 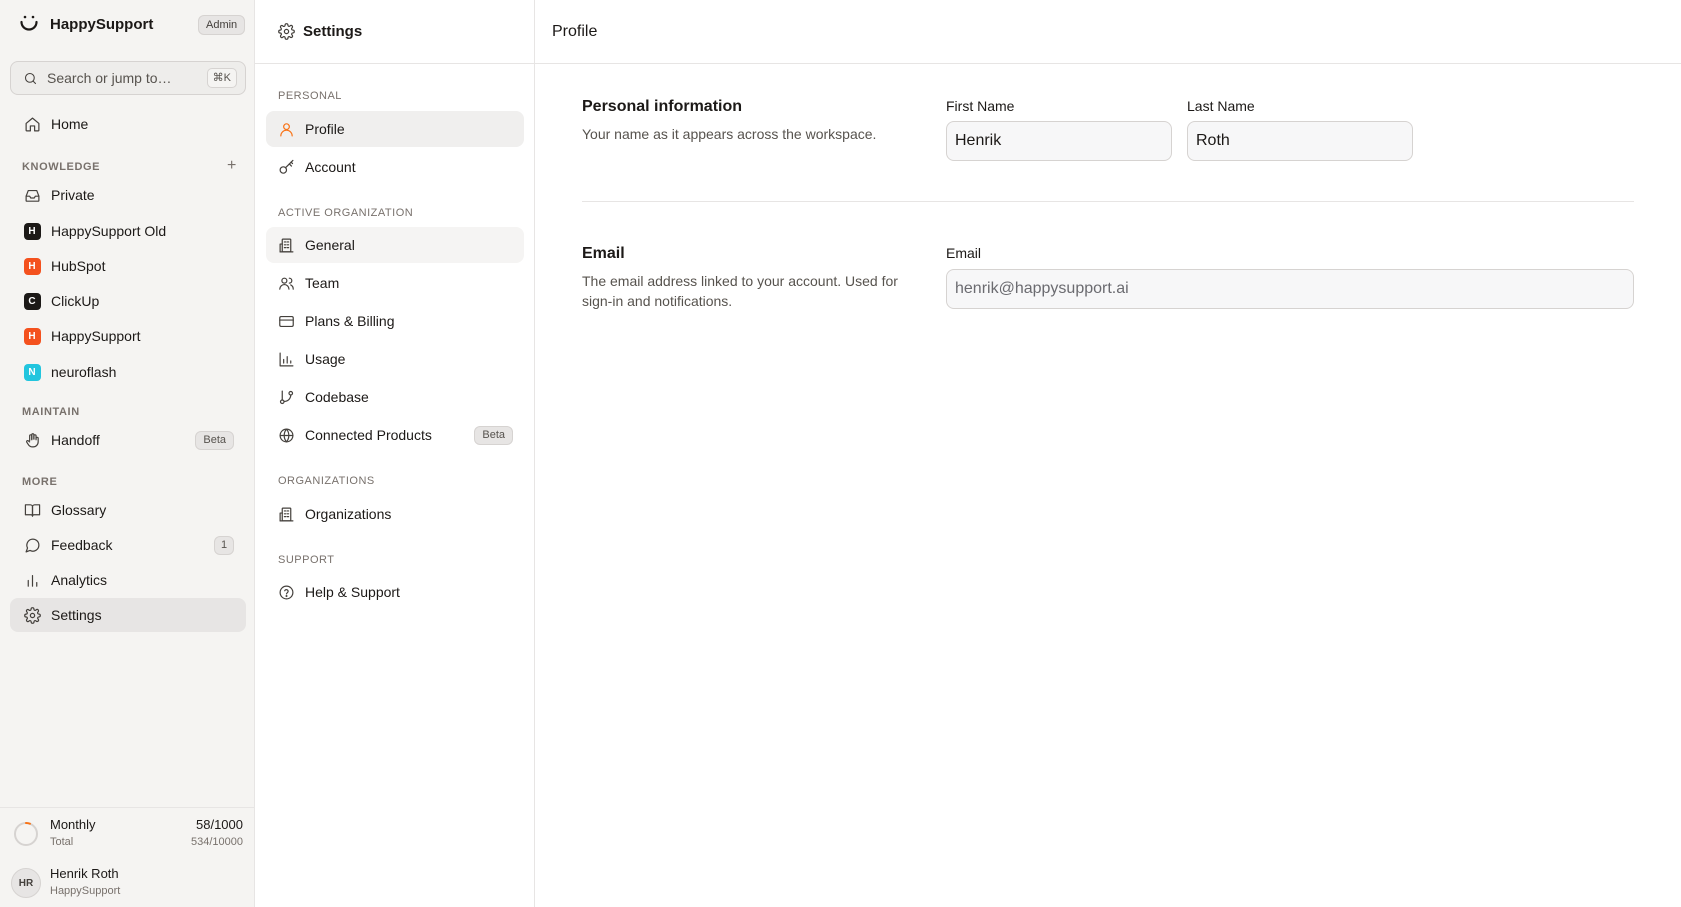 I want to click on nav-item-label: Codebase, so click(x=337, y=397).